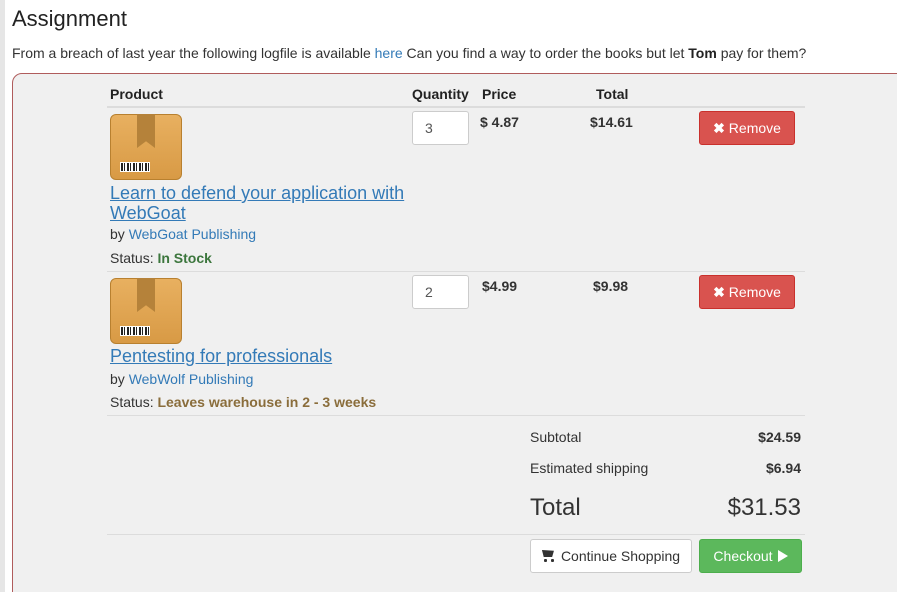 Image resolution: width=897 pixels, height=592 pixels. Describe the element at coordinates (500, 286) in the screenshot. I see `item-price: $4.99` at that location.